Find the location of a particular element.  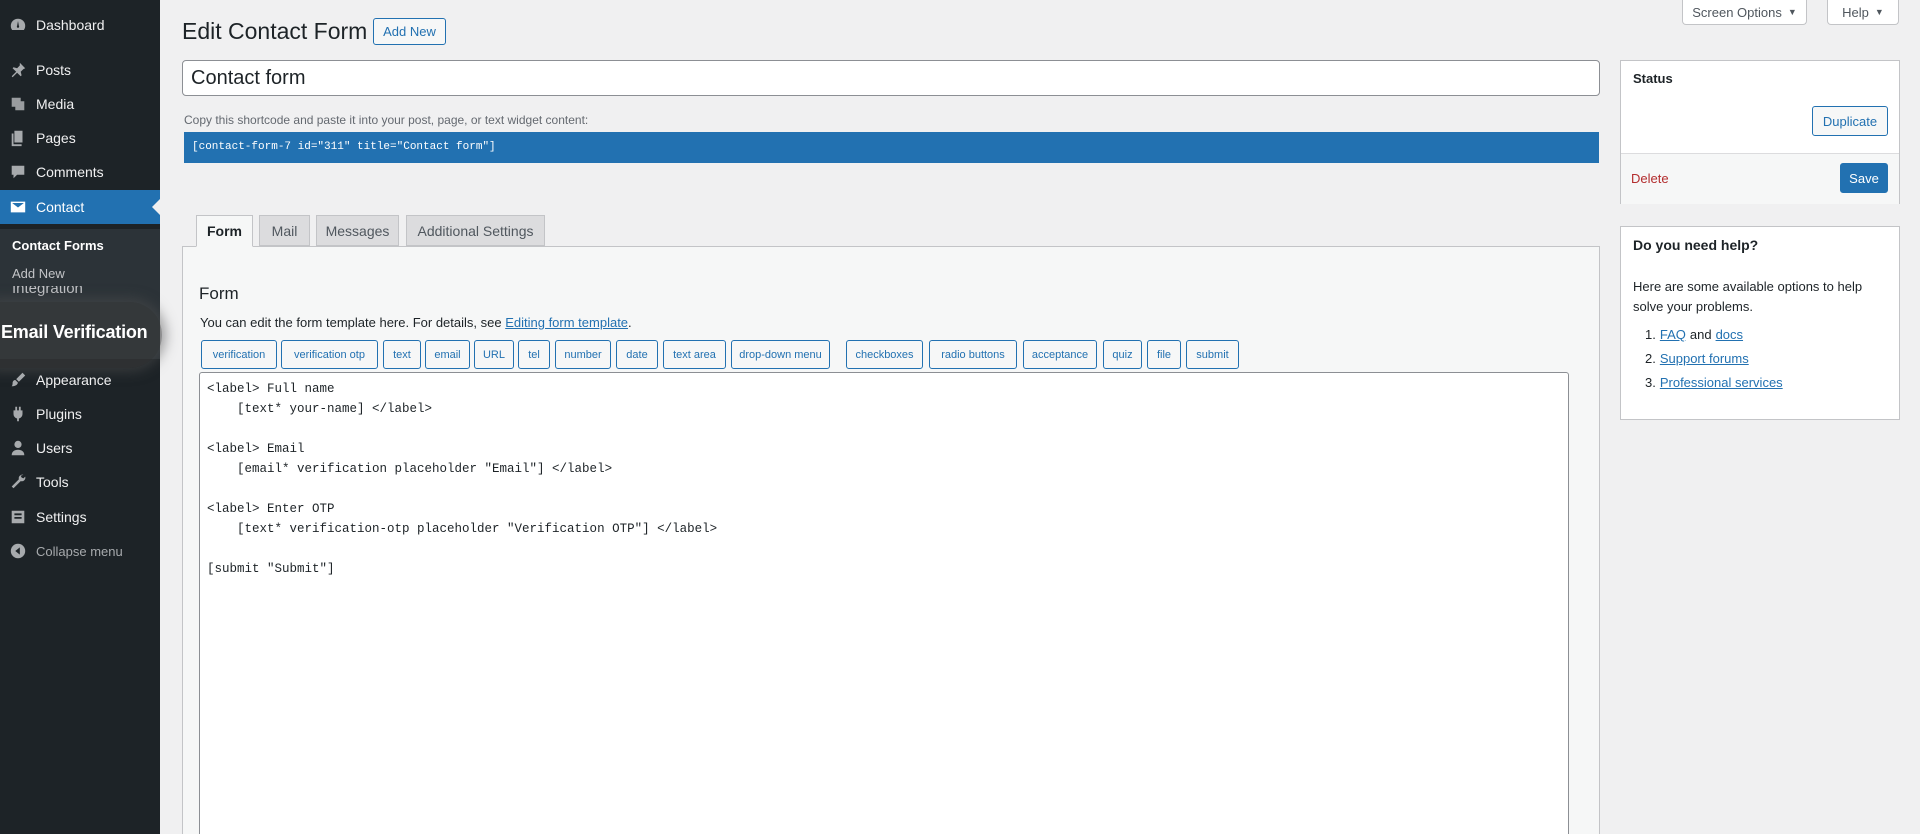

sidebar-item-email-verification: Email Verification is located at coordinates (74, 332).